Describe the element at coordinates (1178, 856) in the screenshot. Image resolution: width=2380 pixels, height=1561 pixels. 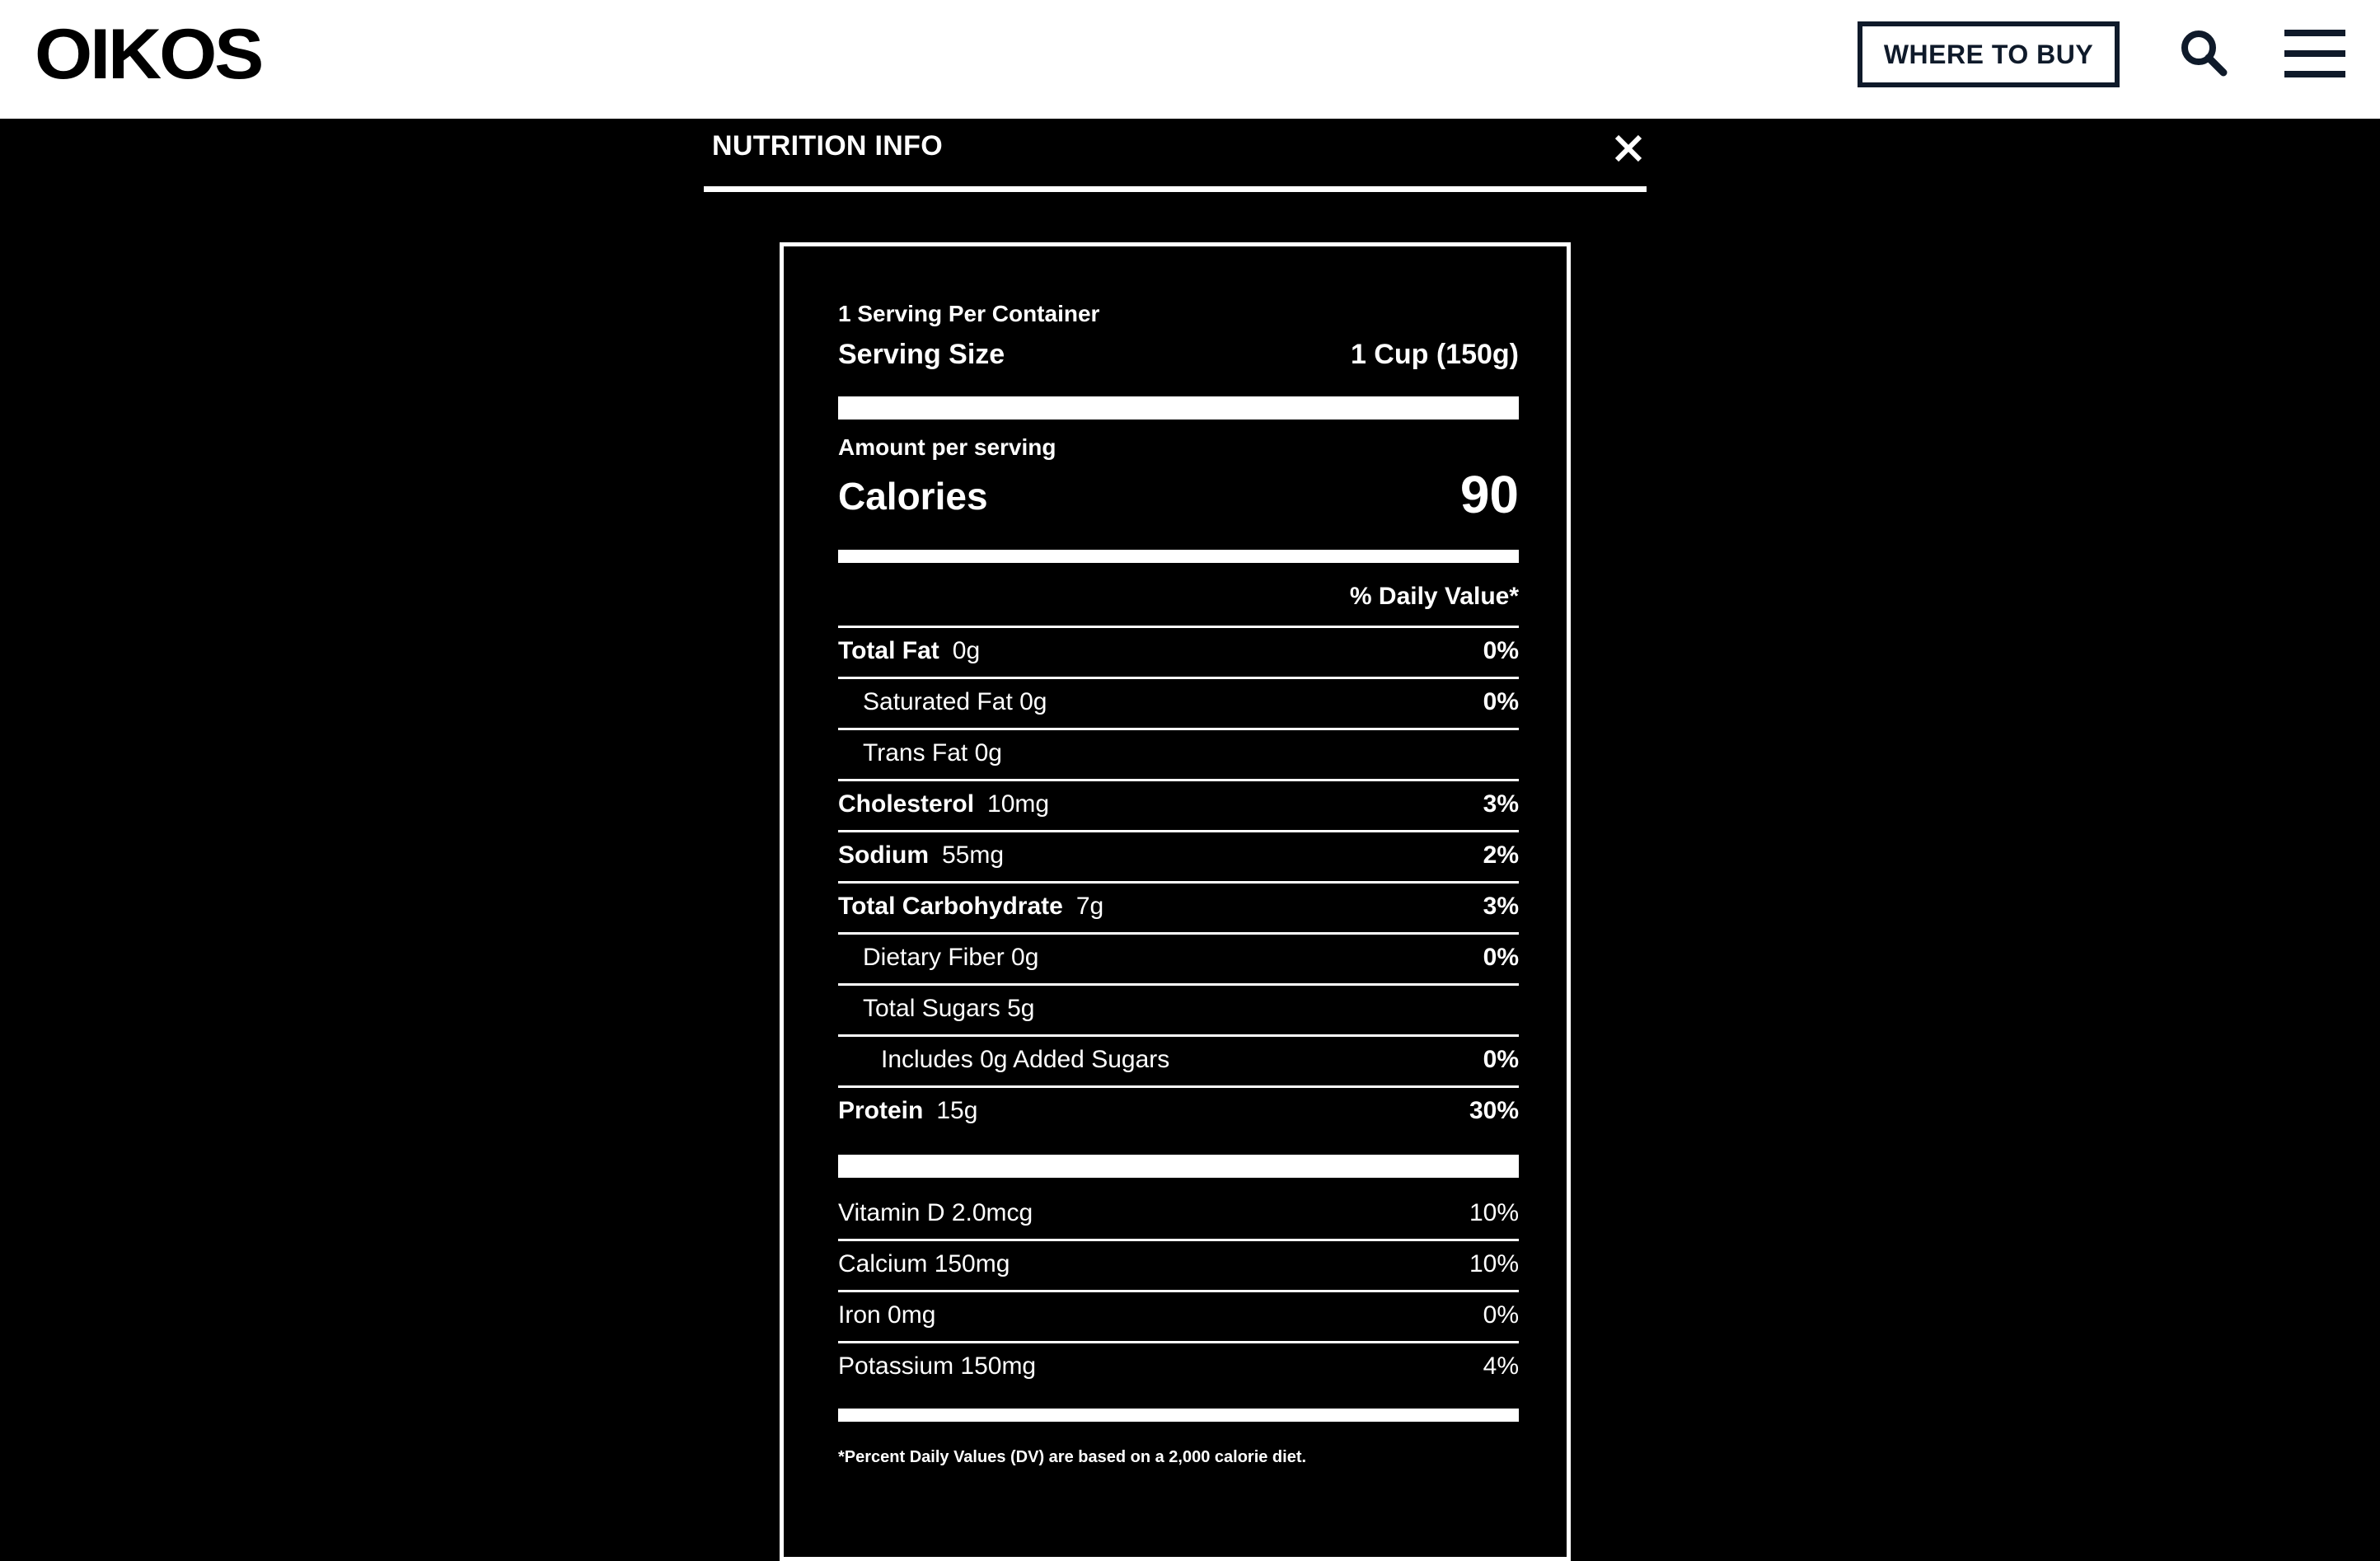
I see `nutrient-row-sodium: Sodium 55mg 2%` at that location.